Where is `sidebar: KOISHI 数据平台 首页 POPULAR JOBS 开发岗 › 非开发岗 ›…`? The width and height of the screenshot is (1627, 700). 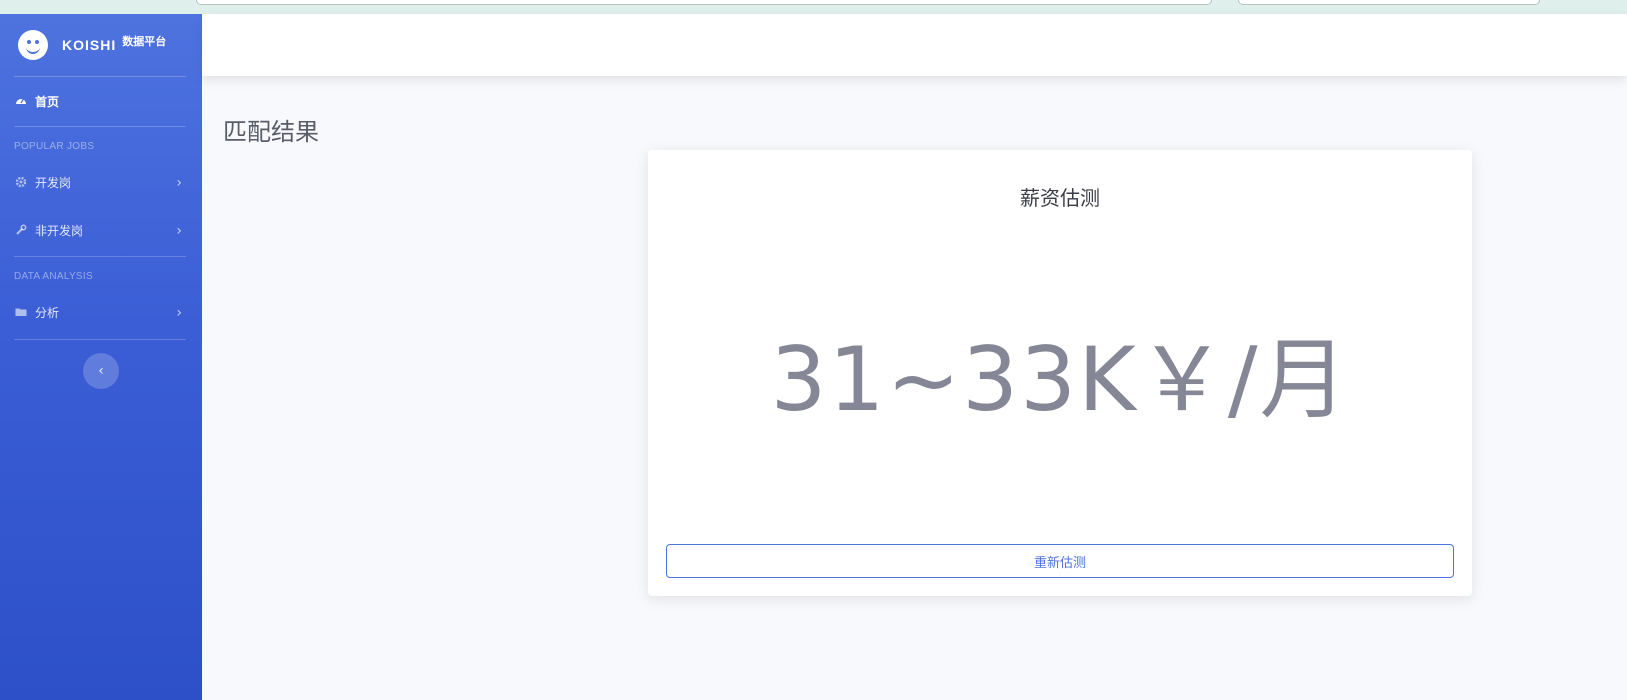
sidebar: KOISHI 数据平台 首页 POPULAR JOBS 开发岗 › 非开发岗 ›… is located at coordinates (101, 357).